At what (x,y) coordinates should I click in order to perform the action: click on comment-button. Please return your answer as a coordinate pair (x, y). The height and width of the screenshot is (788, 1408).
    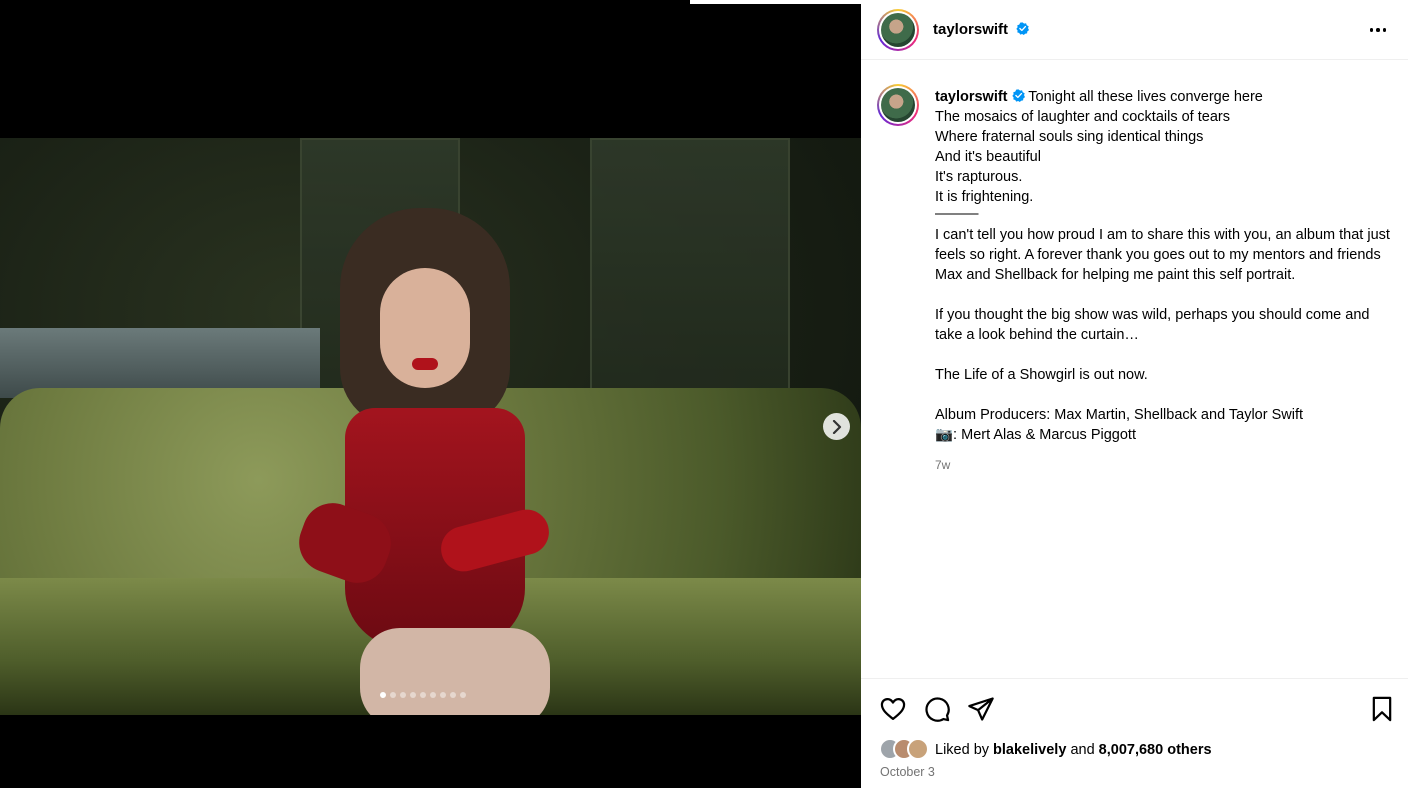
    Looking at the image, I should click on (937, 709).